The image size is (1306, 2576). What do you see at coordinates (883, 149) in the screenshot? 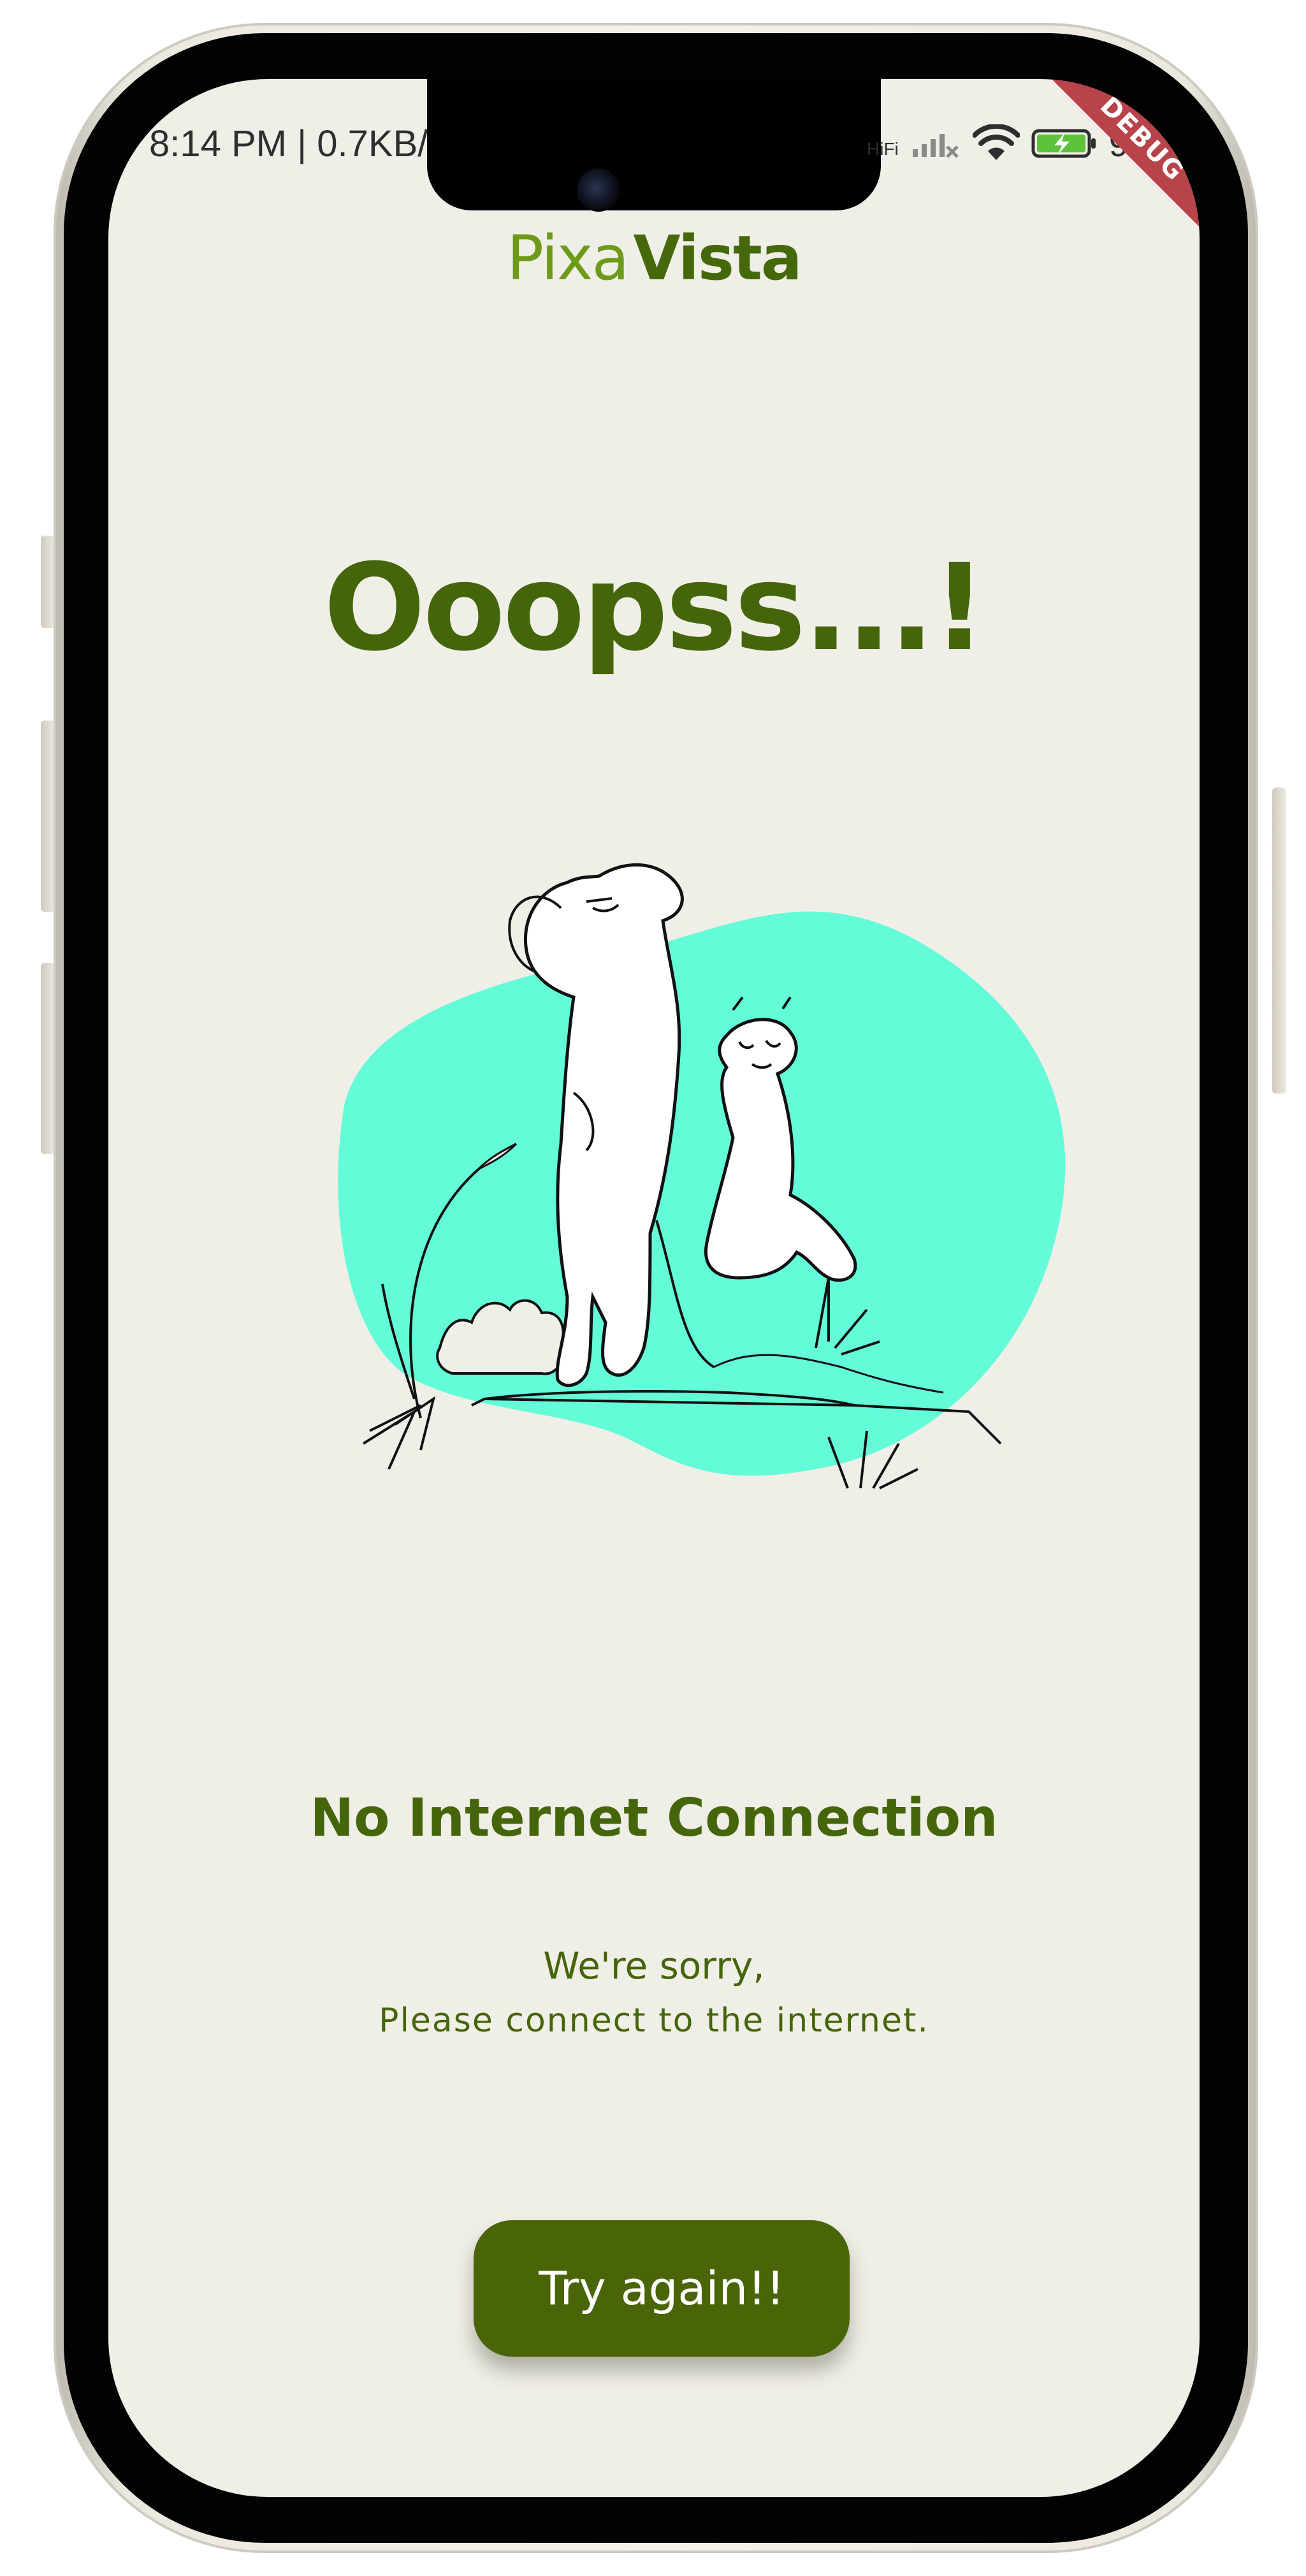
I see `wifi-label: HiFi` at bounding box center [883, 149].